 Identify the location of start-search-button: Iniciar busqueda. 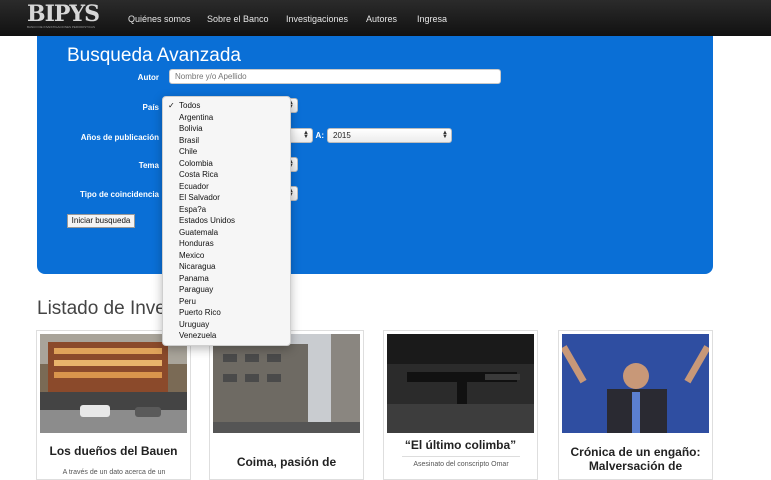
(101, 221).